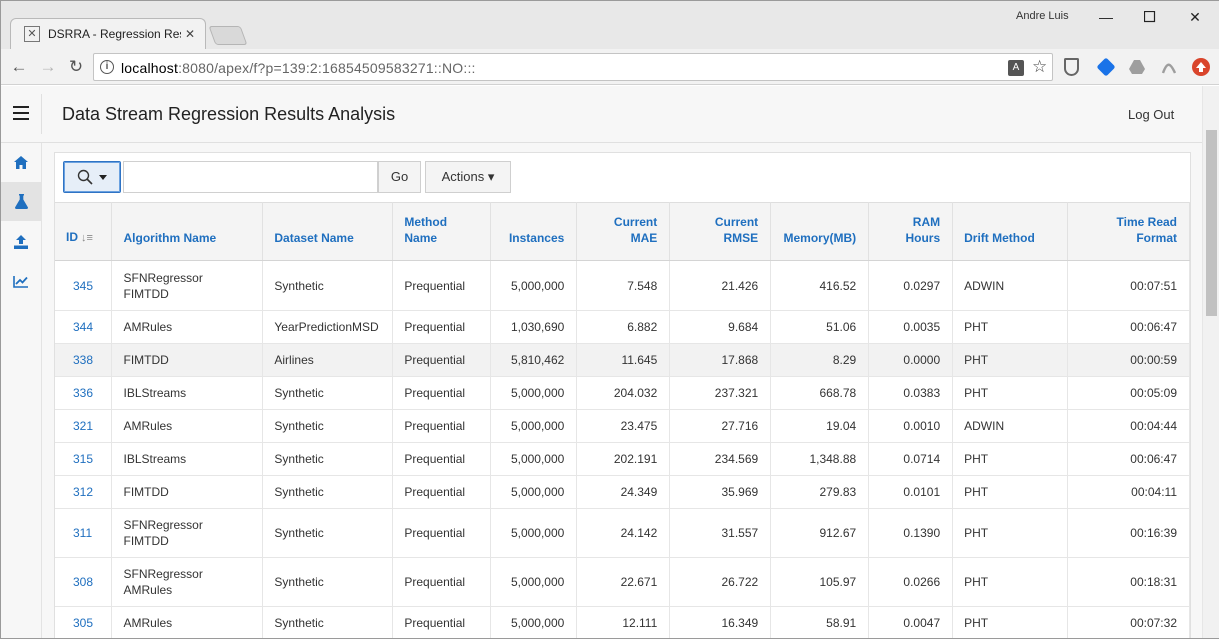  Describe the element at coordinates (911, 533) in the screenshot. I see `cell-ram: 0.1390` at that location.